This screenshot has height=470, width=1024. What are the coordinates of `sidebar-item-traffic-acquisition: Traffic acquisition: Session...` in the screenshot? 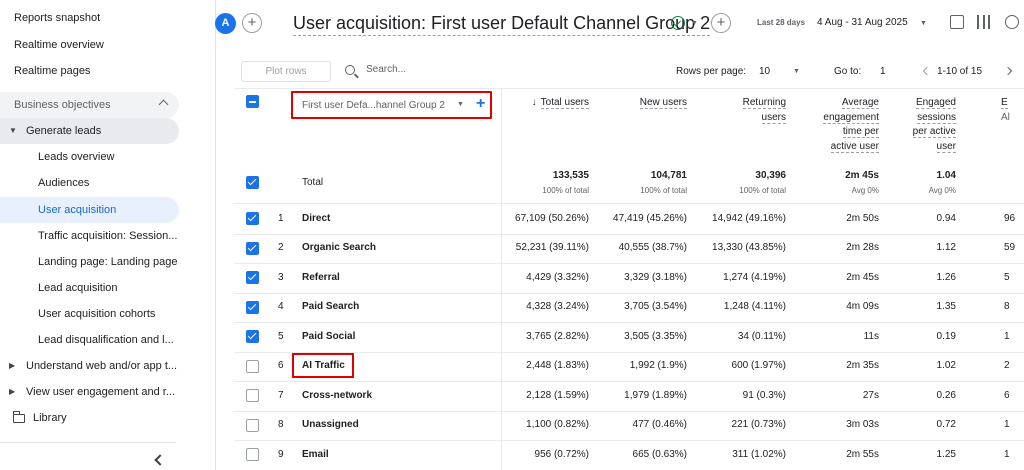 It's located at (89, 236).